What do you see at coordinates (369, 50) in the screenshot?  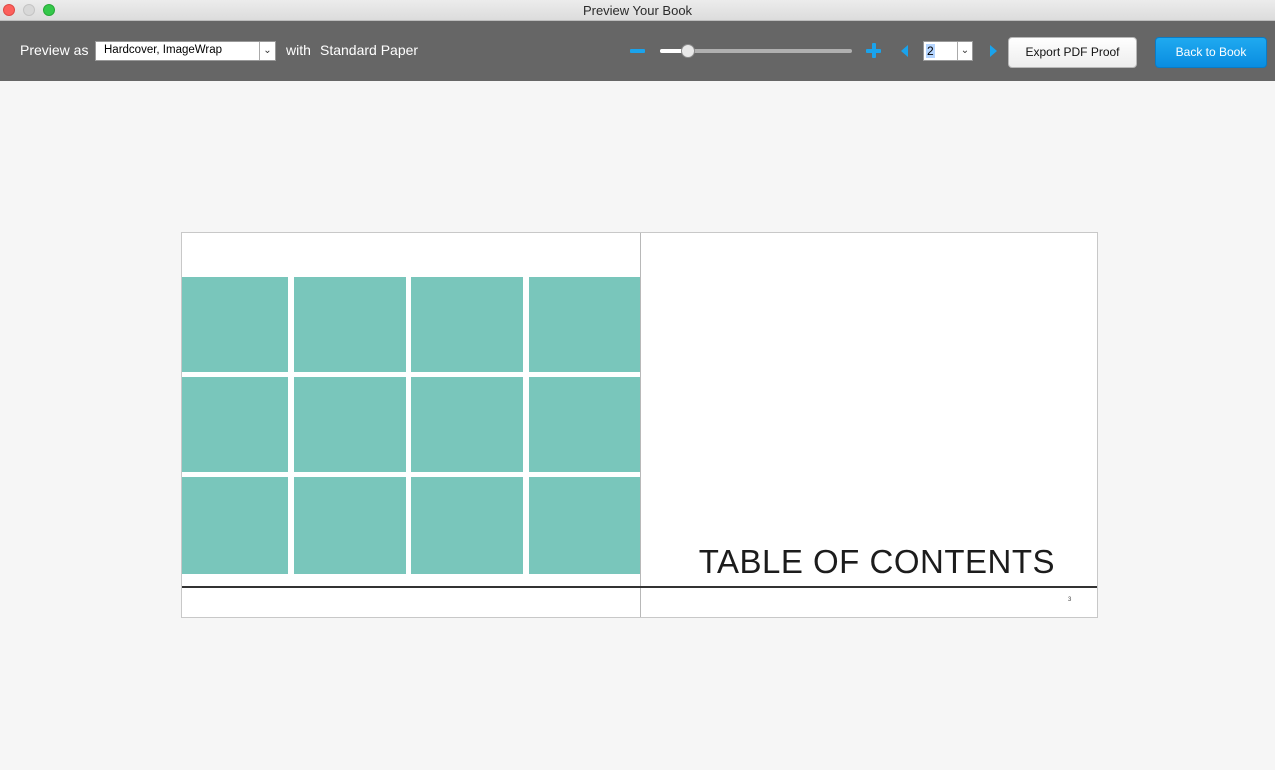 I see `paper-type-label: Standard Paper` at bounding box center [369, 50].